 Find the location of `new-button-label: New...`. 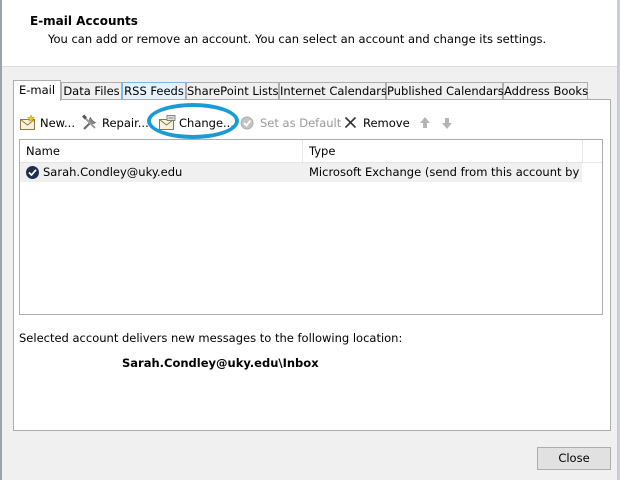

new-button-label: New... is located at coordinates (57, 123).